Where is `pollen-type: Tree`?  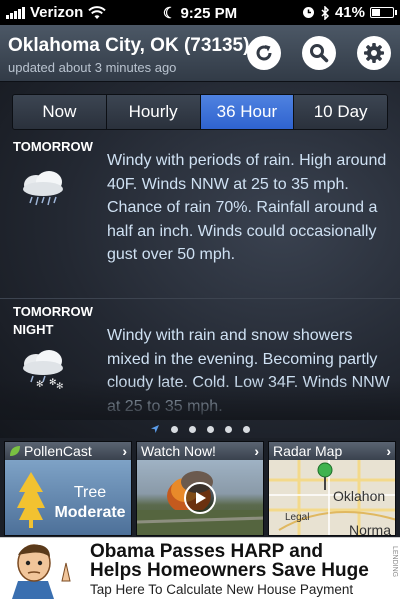
pollen-type: Tree is located at coordinates (90, 492).